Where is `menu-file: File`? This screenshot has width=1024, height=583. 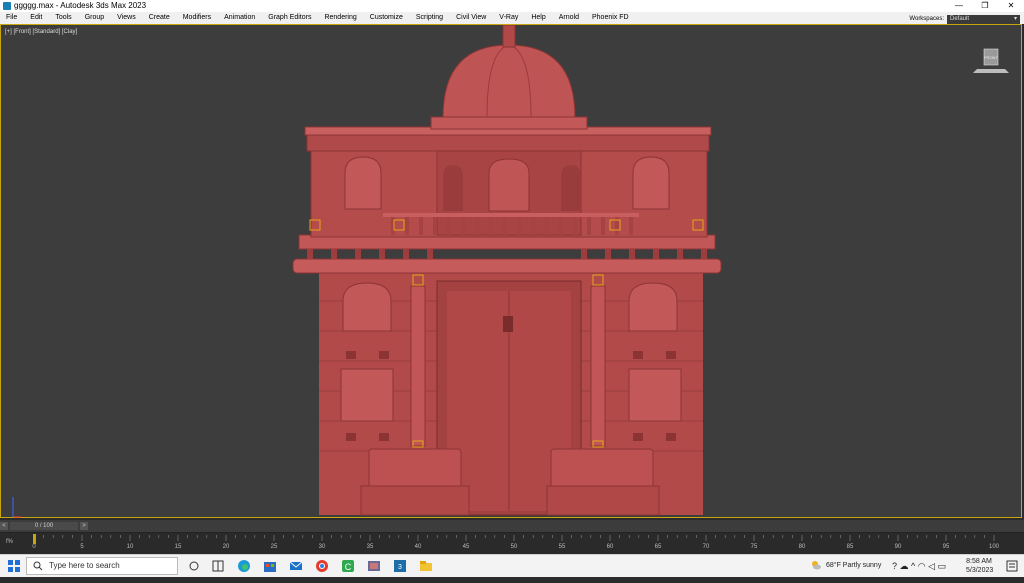
menu-file: File is located at coordinates (12, 18).